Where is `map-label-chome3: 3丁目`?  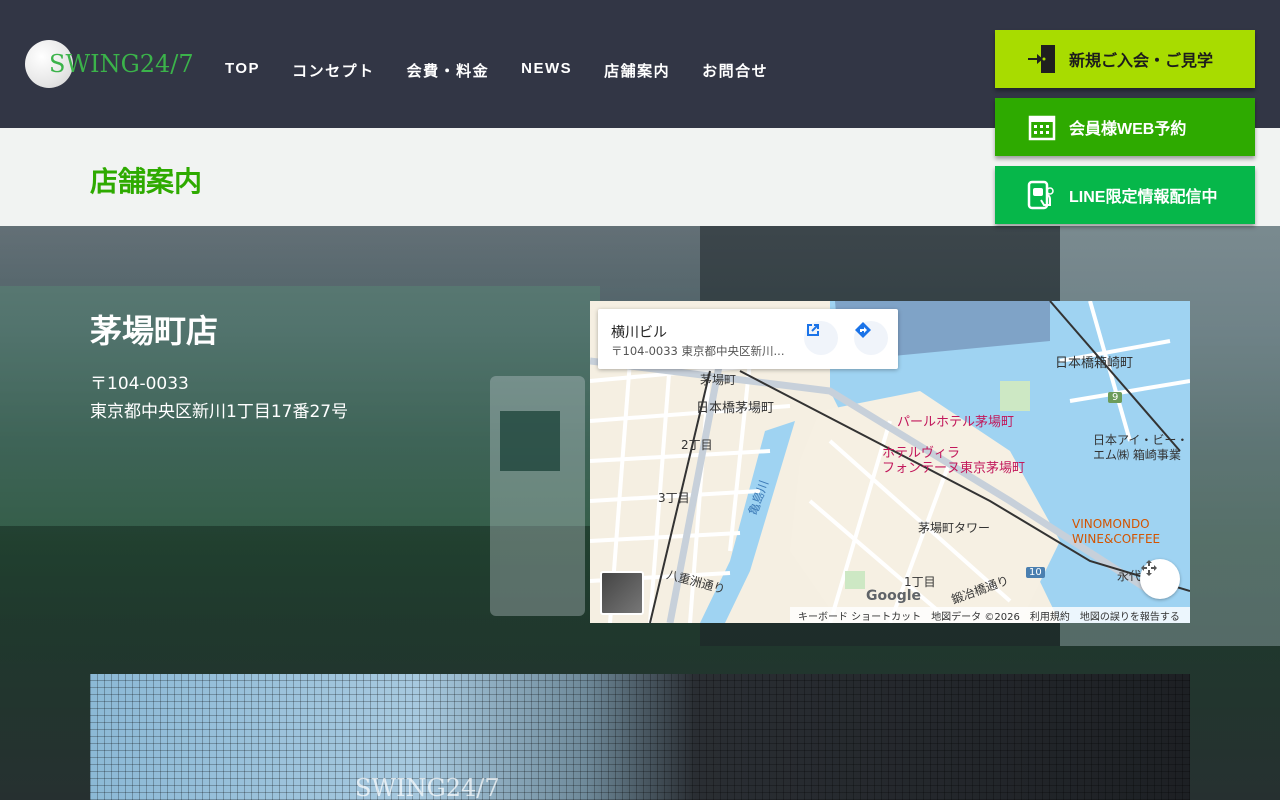 map-label-chome3: 3丁目 is located at coordinates (674, 498).